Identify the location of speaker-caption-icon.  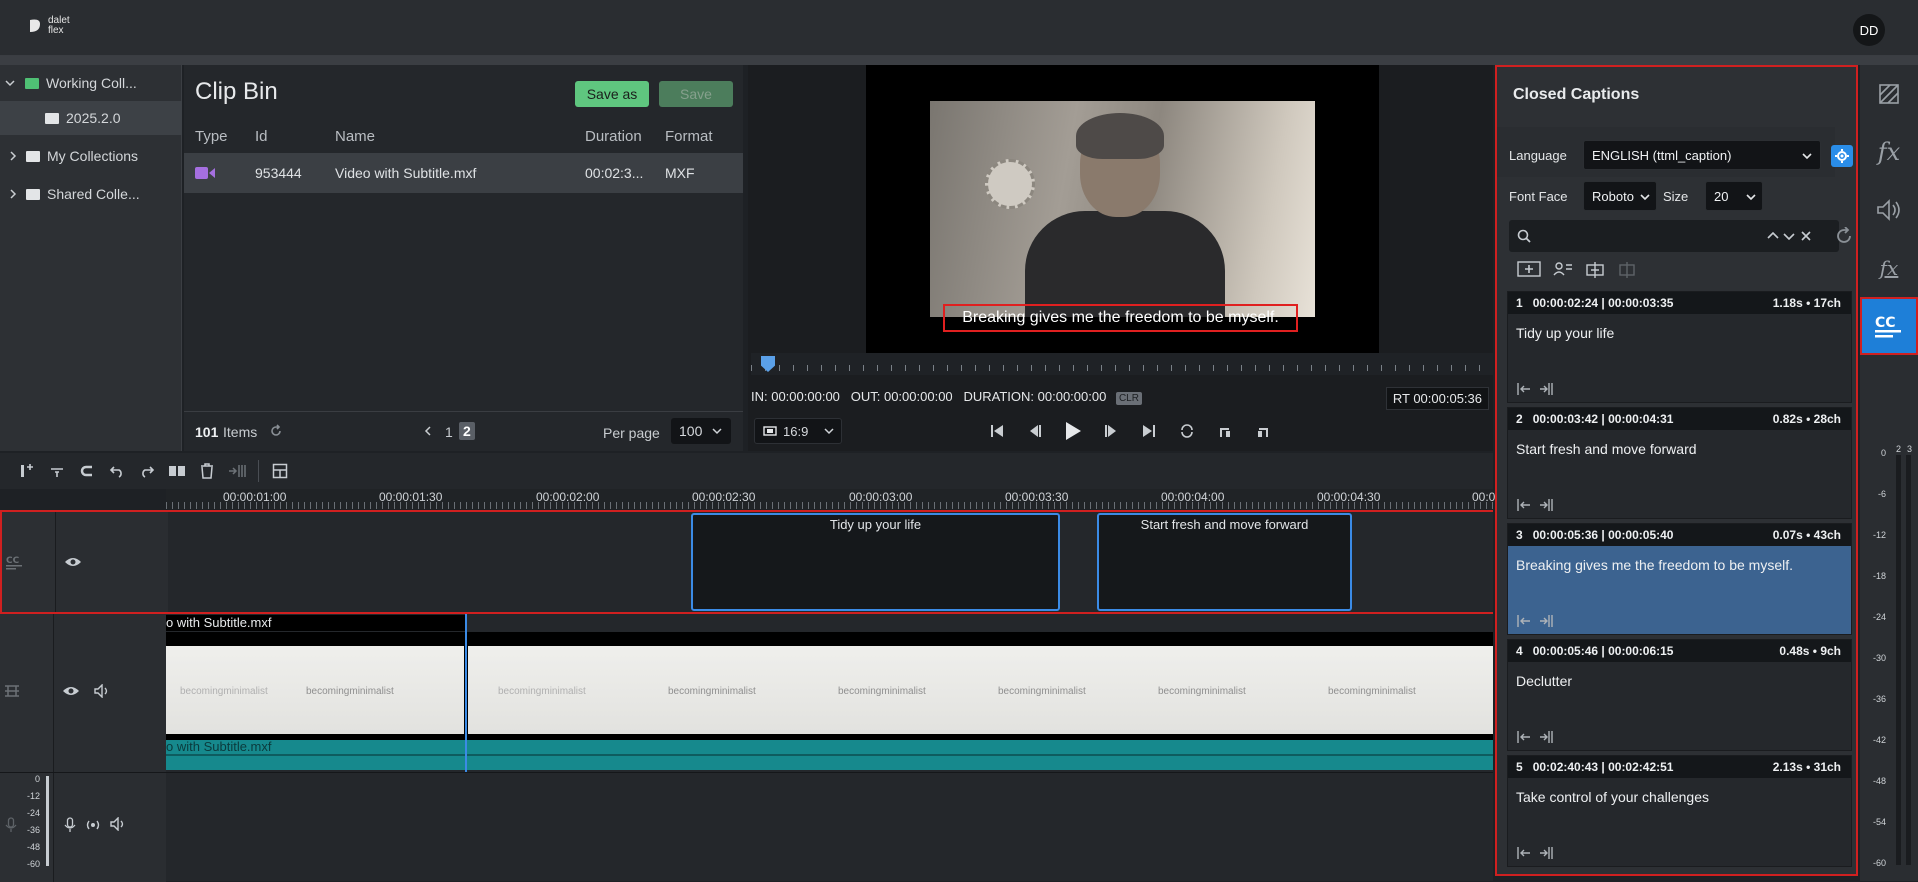
(1563, 270).